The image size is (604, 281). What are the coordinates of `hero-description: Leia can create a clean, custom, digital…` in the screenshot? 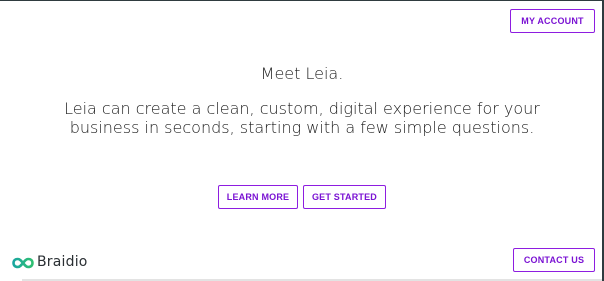 It's located at (302, 118).